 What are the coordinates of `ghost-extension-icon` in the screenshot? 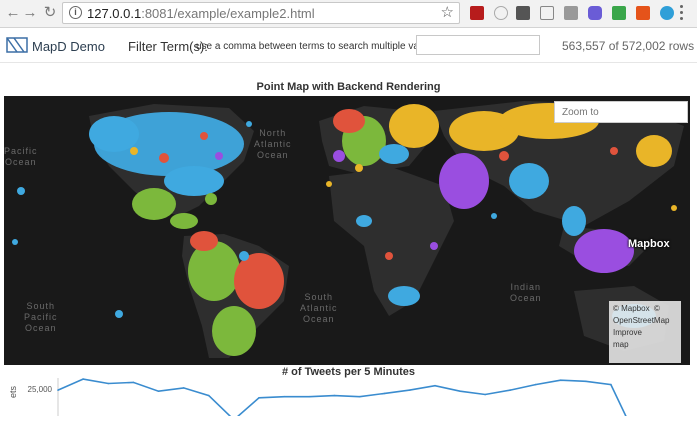 It's located at (501, 13).